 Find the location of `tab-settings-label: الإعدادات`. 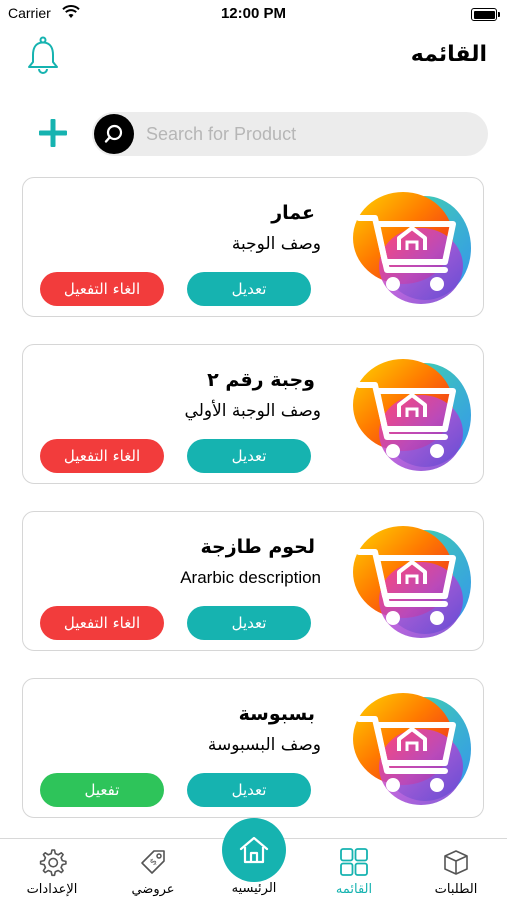

tab-settings-label: الإعدادات is located at coordinates (52, 889).